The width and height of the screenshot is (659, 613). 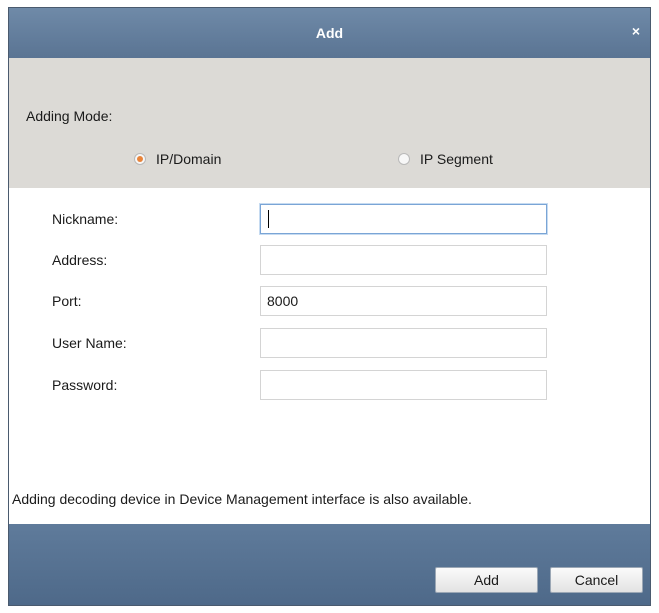 What do you see at coordinates (456, 159) in the screenshot?
I see `radio-label-ip-segment: IP Segment` at bounding box center [456, 159].